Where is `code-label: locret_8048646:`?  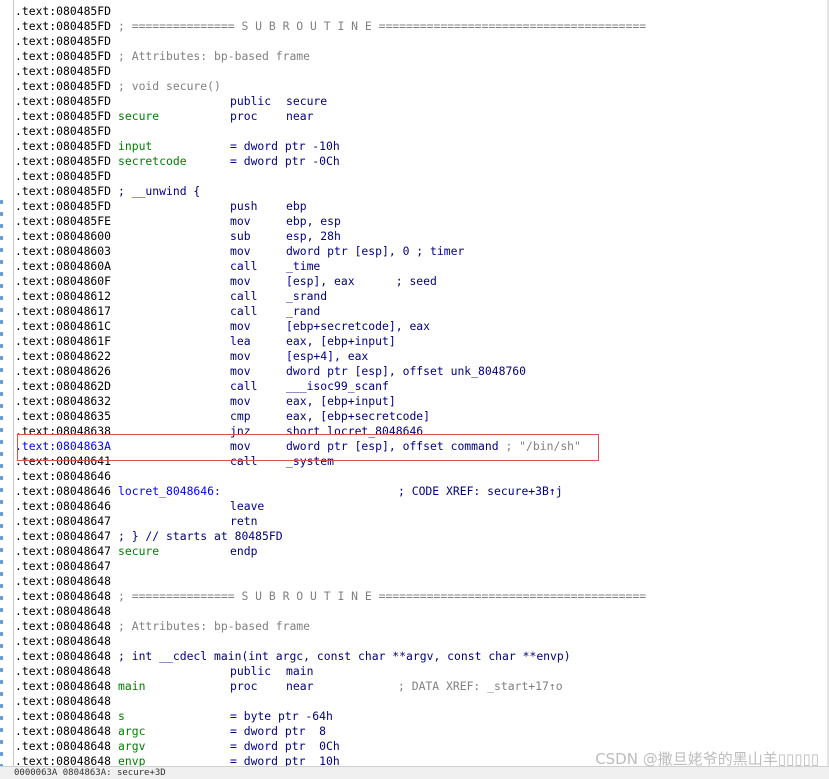
code-label: locret_8048646: is located at coordinates (169, 491).